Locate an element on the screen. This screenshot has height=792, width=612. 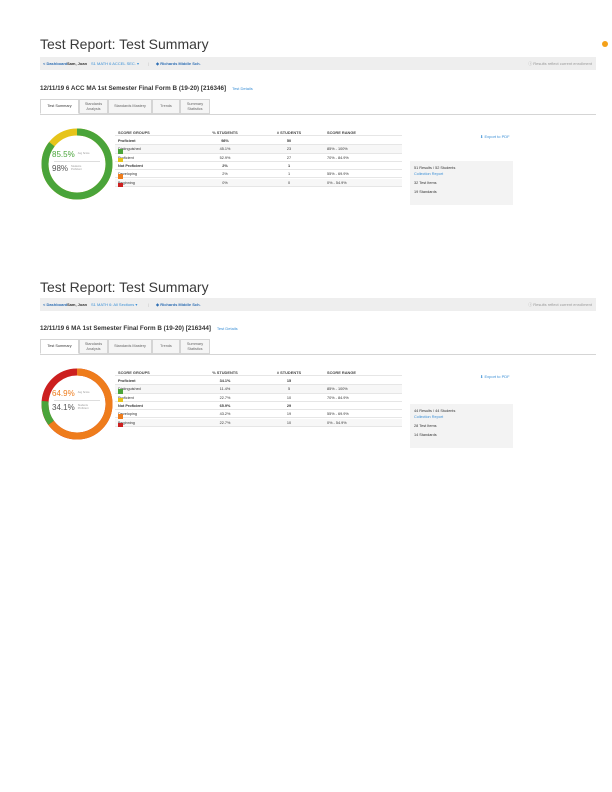
group-row: Proficient 34.1% 15 is located at coordinates (258, 381).